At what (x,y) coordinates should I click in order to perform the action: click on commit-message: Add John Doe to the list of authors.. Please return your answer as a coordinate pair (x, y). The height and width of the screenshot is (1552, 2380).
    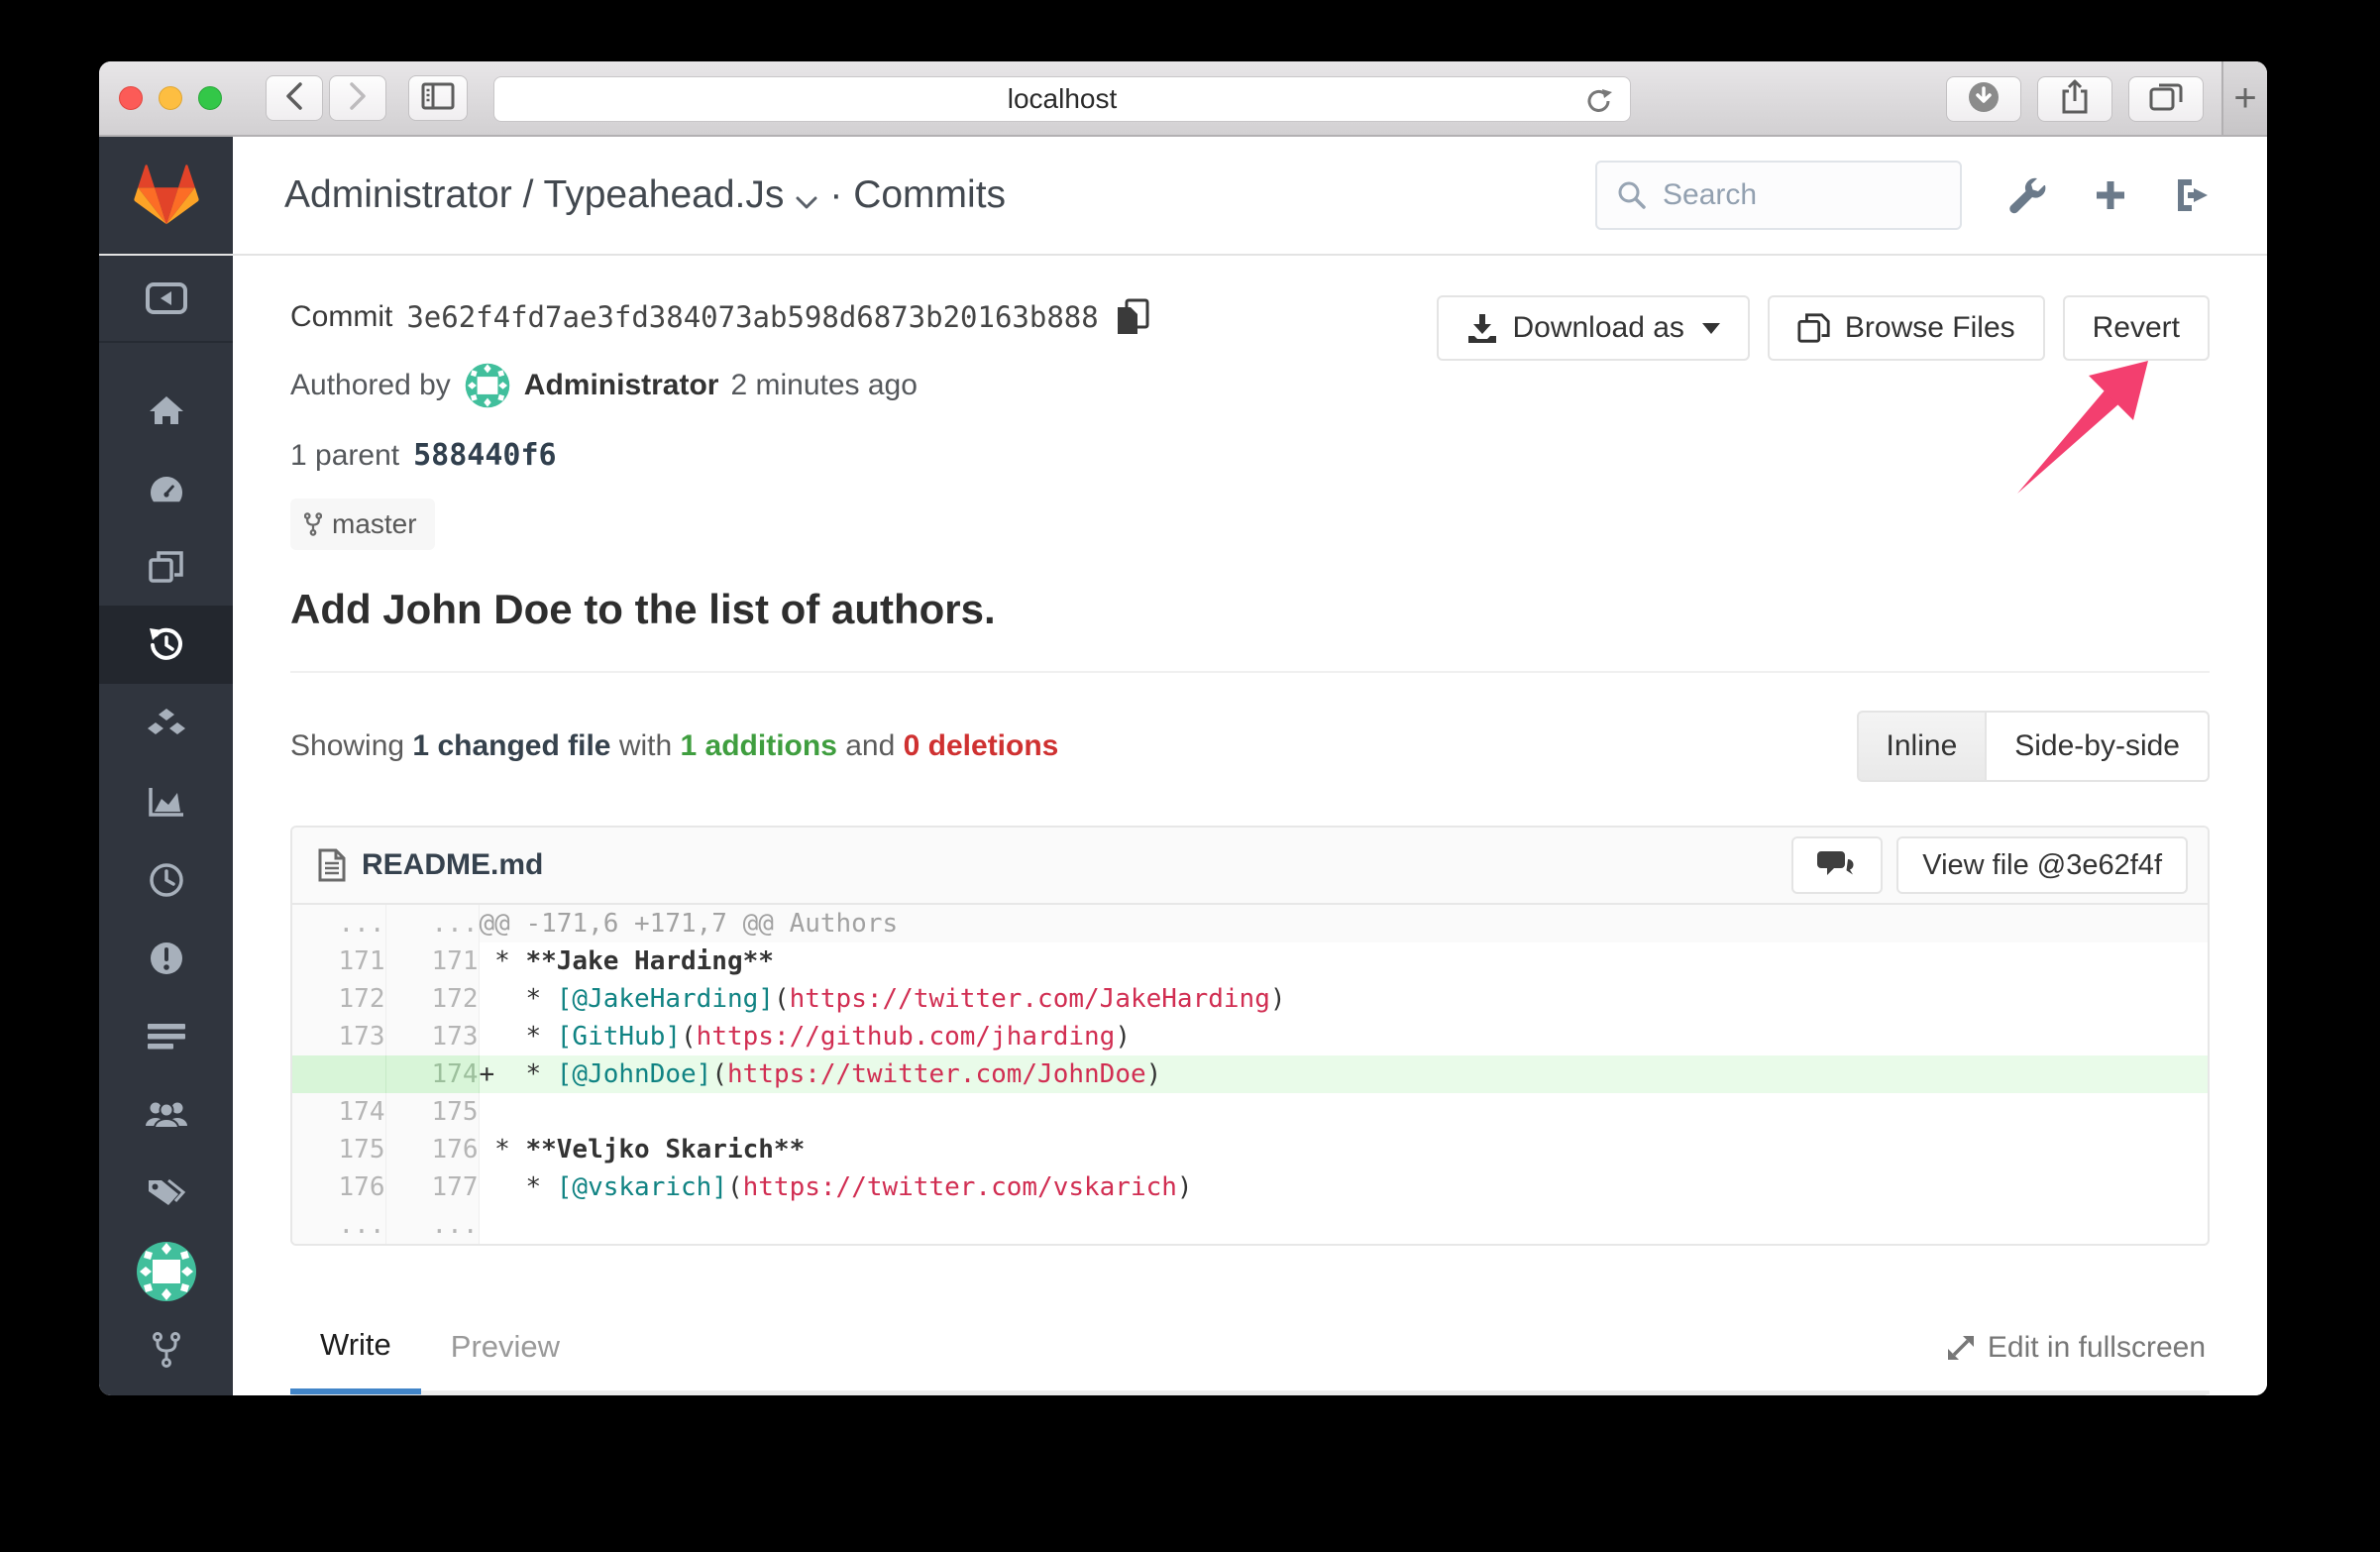
    Looking at the image, I should click on (643, 609).